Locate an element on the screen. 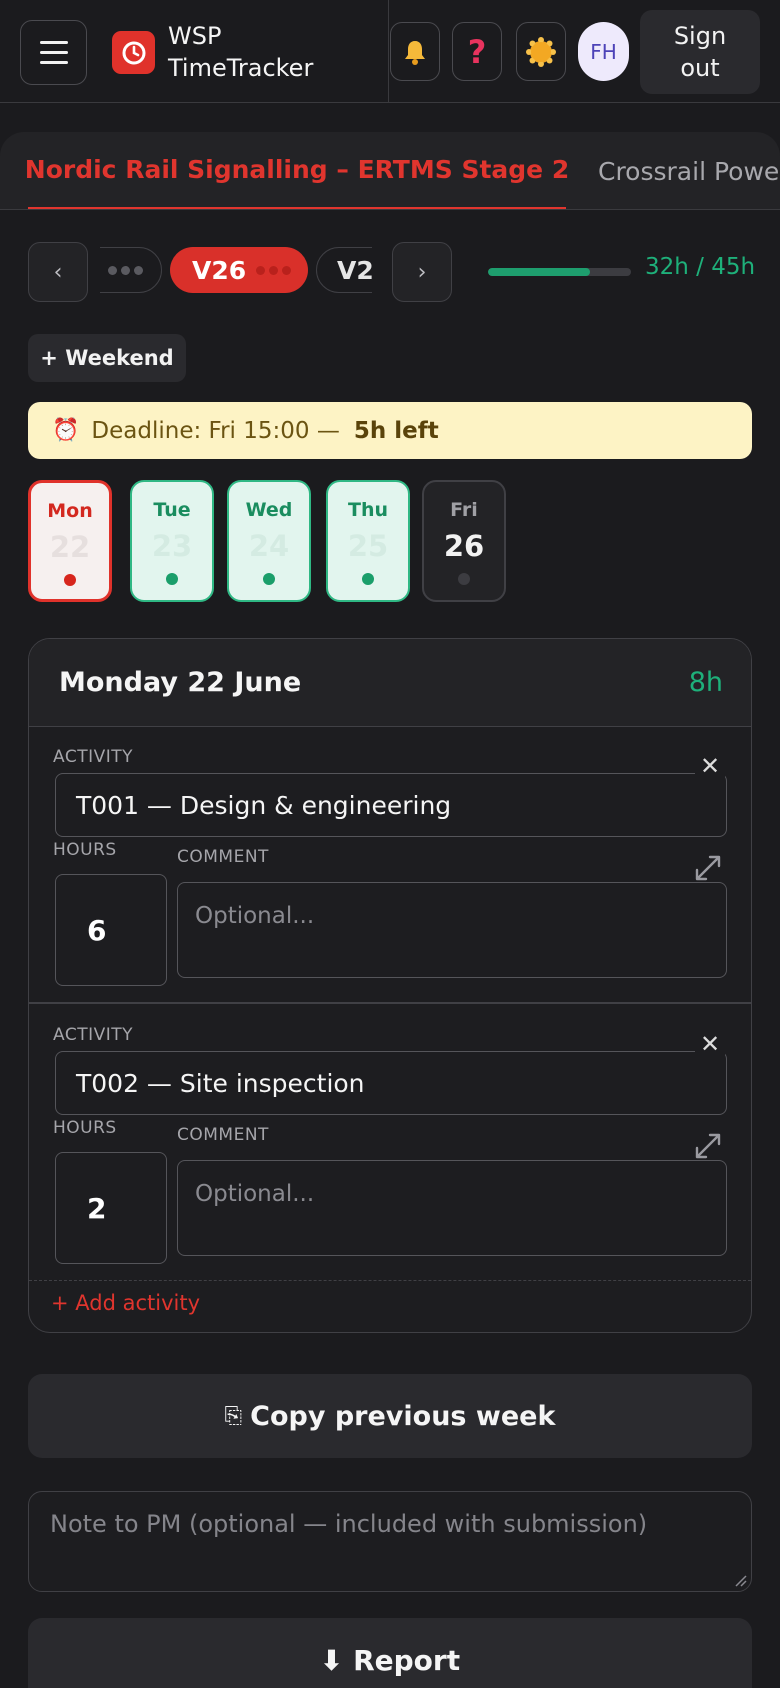 This screenshot has height=1688, width=780. week-selector: V26 V27 is located at coordinates (236, 270).